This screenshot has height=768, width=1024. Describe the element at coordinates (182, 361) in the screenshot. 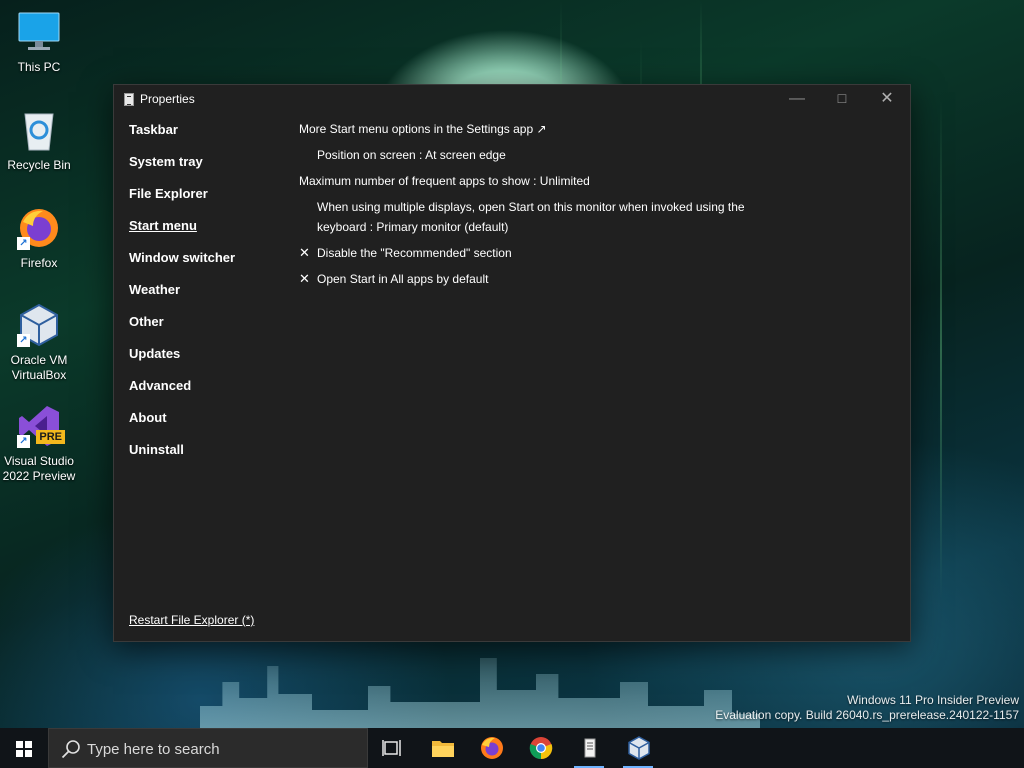

I see `nav-item-updates: Updates` at that location.